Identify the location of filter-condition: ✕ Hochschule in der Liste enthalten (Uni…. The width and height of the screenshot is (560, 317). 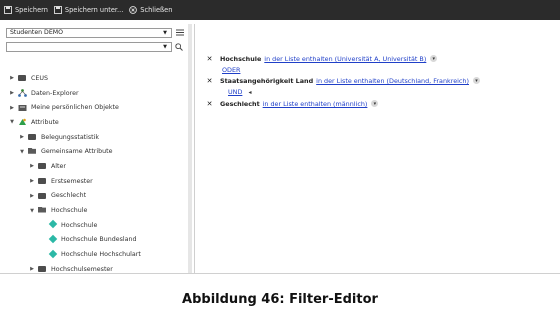
(321, 58).